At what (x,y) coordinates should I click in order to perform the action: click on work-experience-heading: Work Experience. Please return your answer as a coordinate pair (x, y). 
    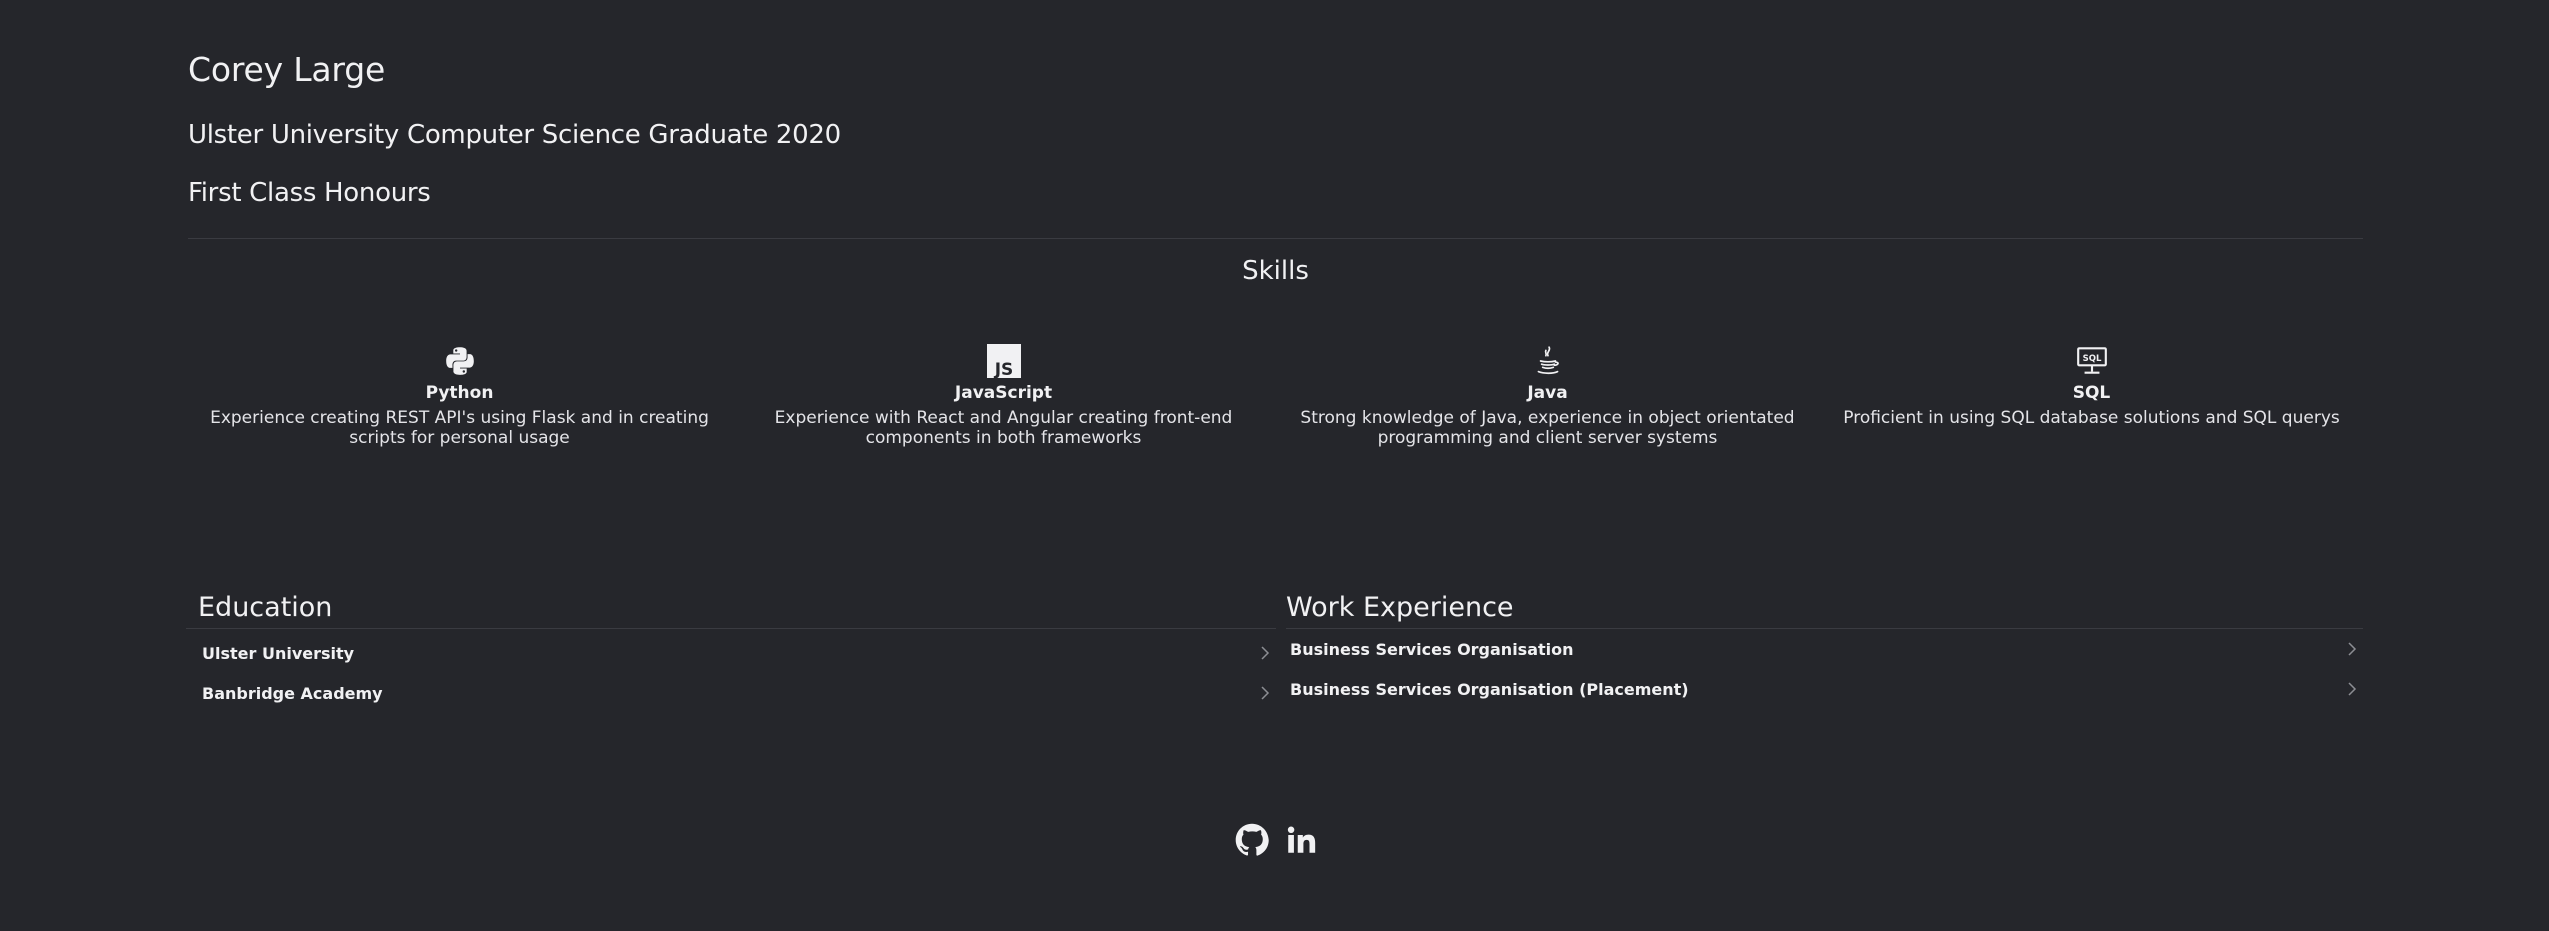
    Looking at the image, I should click on (1824, 609).